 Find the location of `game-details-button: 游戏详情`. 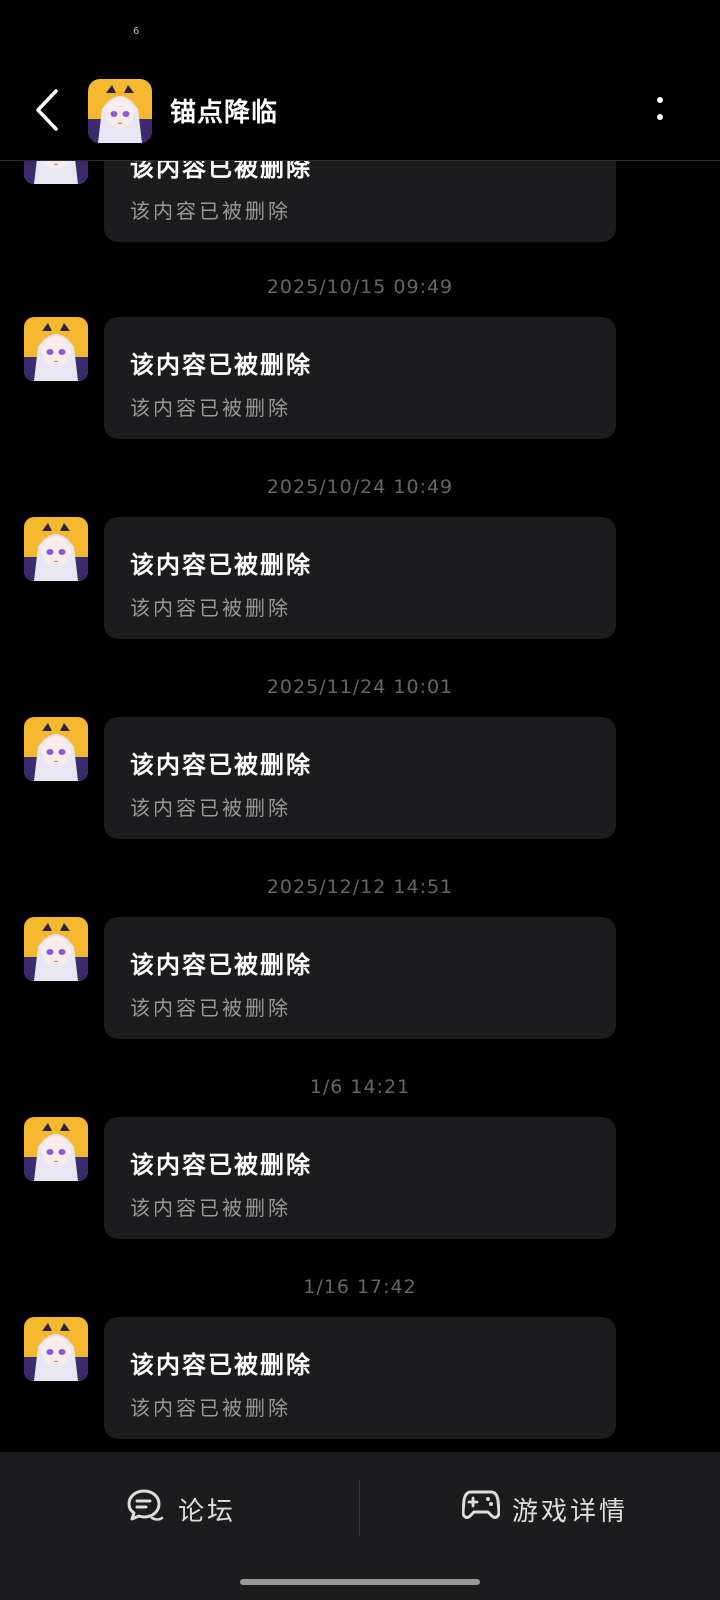

game-details-button: 游戏详情 is located at coordinates (539, 1507).